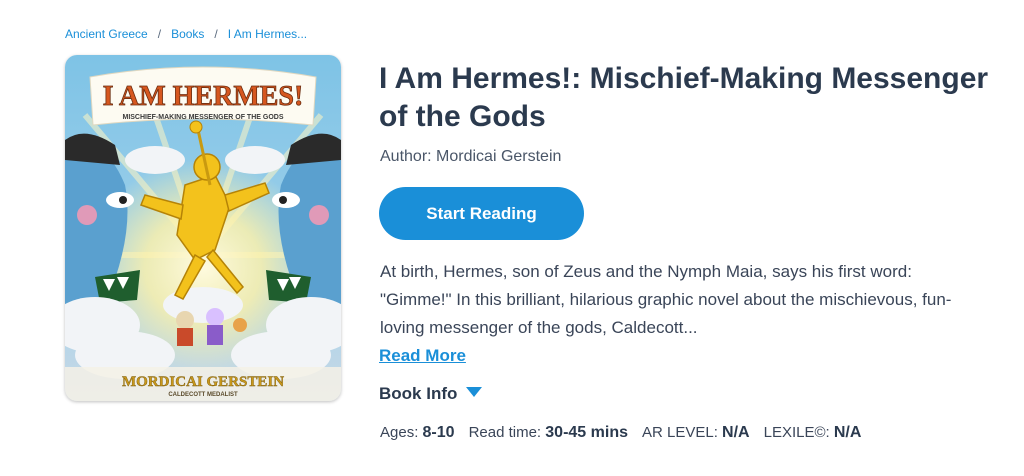 The width and height of the screenshot is (1024, 476). Describe the element at coordinates (203, 395) in the screenshot. I see `cover-tagline: CALDECOTT MEDALIST` at that location.